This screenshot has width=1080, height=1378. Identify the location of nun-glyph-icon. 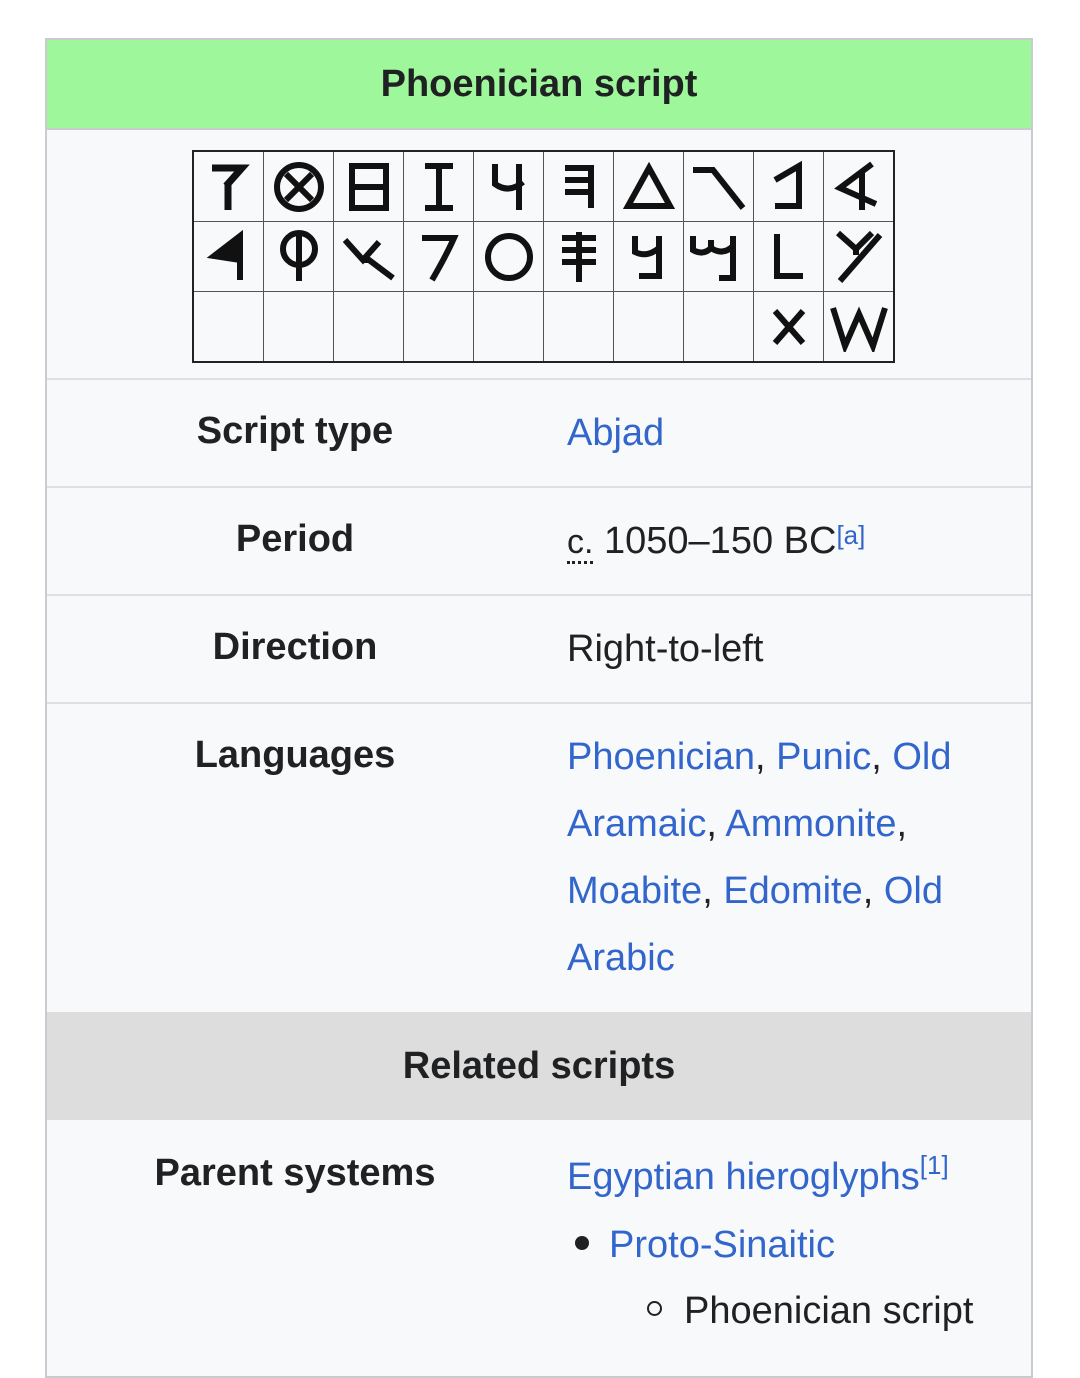
(648, 256).